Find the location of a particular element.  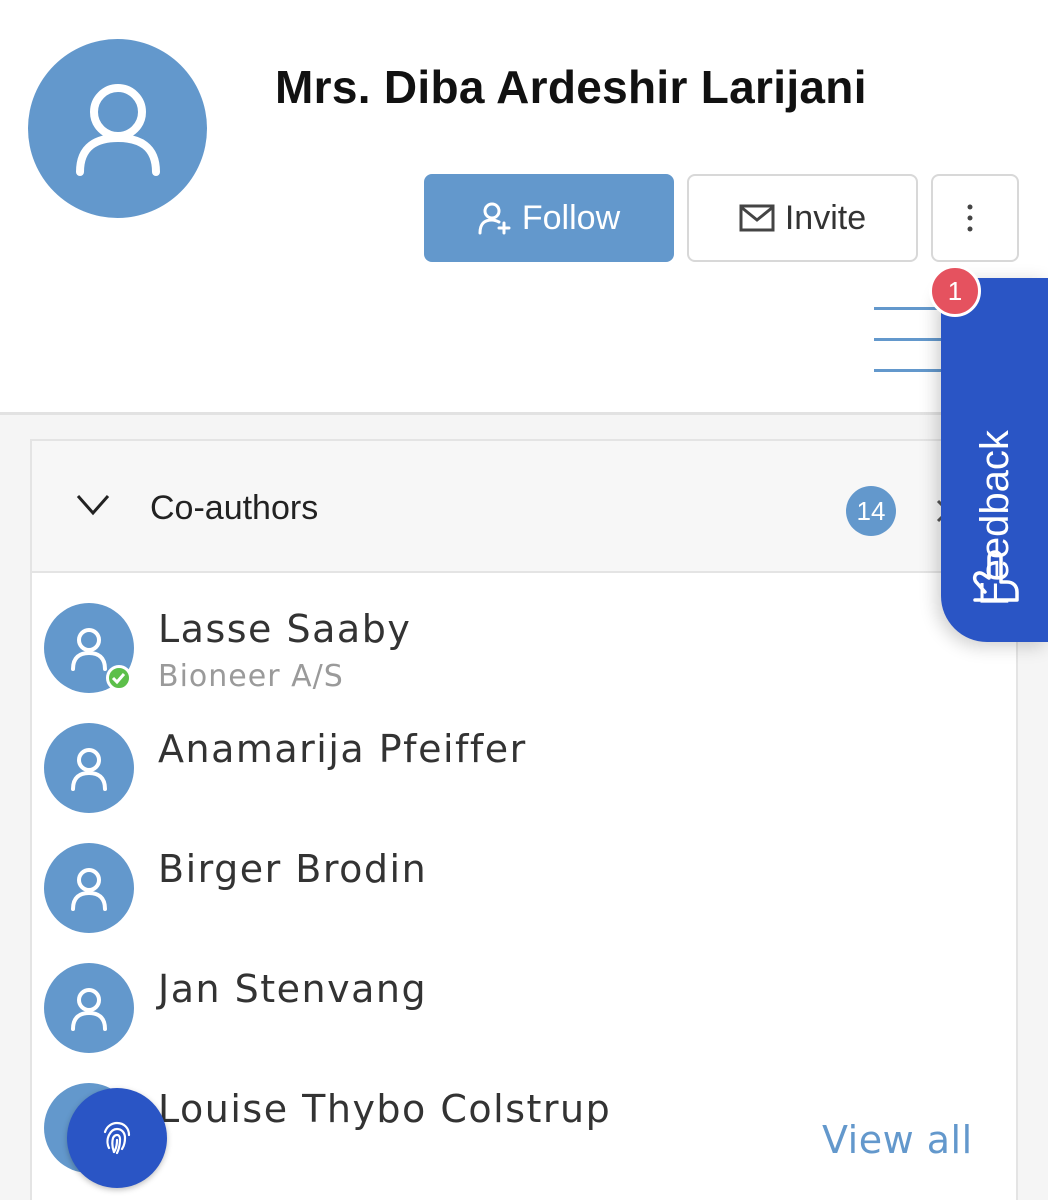

profile-avatar is located at coordinates (117, 128).